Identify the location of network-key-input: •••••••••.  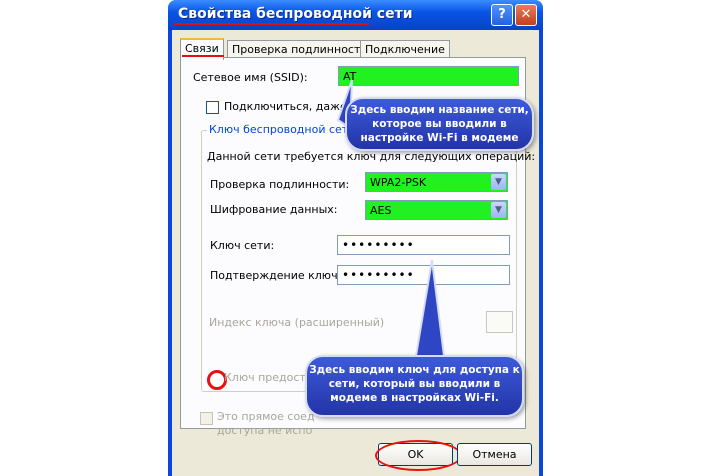
(423, 245).